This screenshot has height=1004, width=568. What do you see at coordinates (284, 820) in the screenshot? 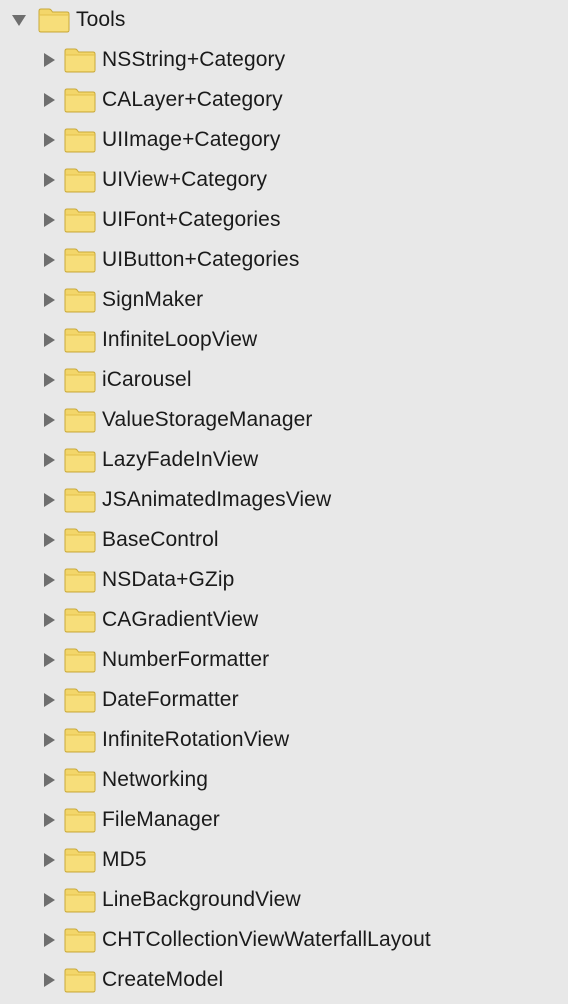
I see `folder-row-filemanager: FileManager` at bounding box center [284, 820].